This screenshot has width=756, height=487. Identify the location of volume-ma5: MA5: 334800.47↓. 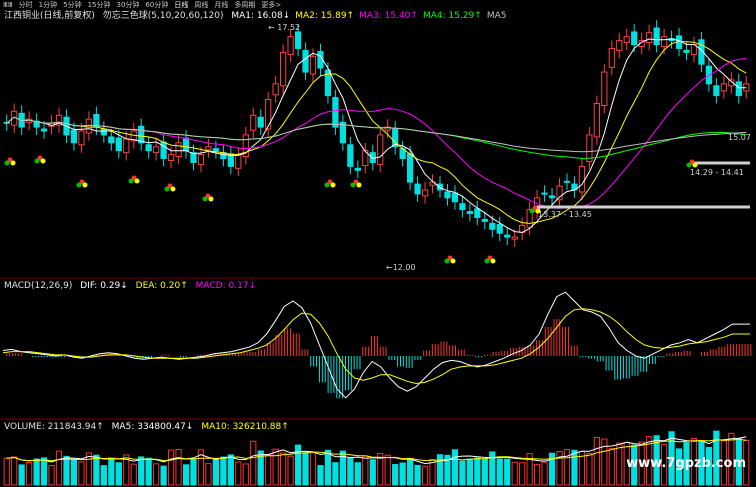
(152, 427).